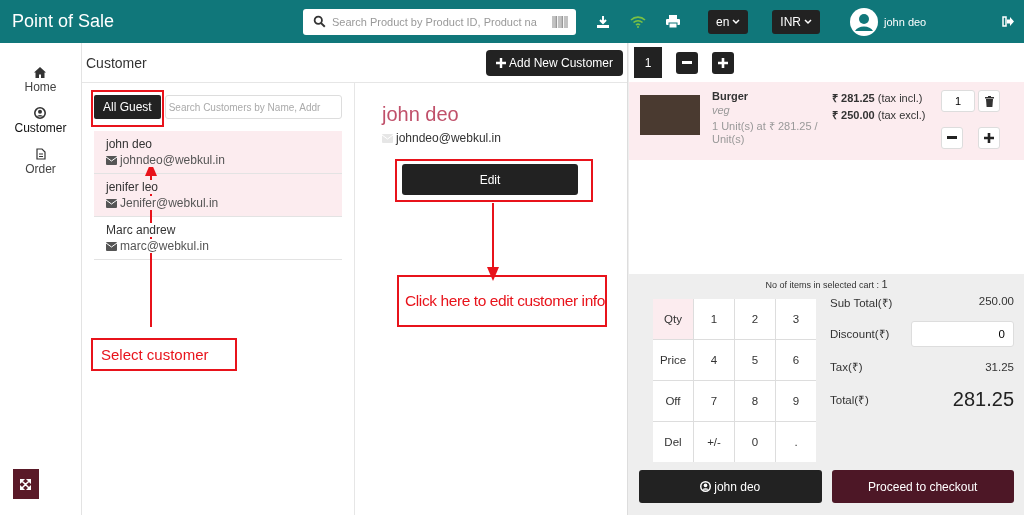 This screenshot has width=1024, height=515. Describe the element at coordinates (861, 303) in the screenshot. I see `subtotal-label: Sub Total(₹)` at that location.